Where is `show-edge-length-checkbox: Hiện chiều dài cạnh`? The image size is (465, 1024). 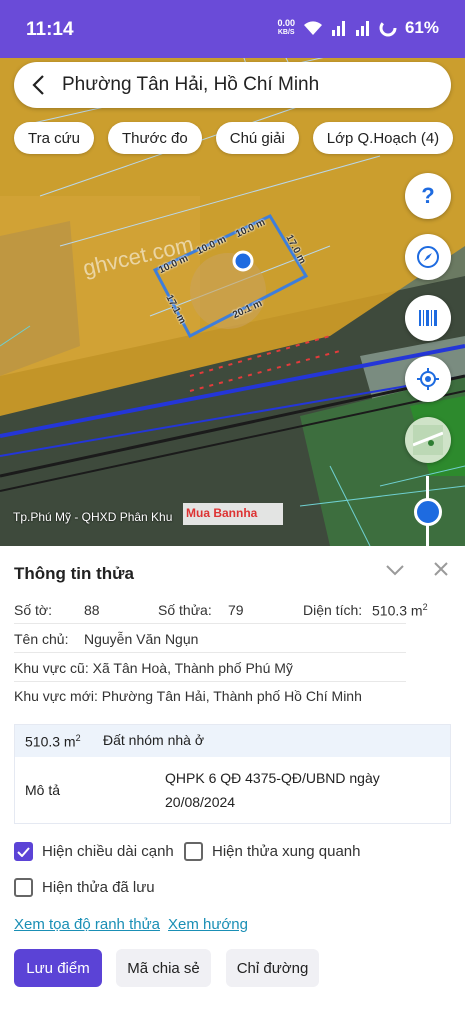
show-edge-length-checkbox: Hiện chiều dài cạnh is located at coordinates (94, 851).